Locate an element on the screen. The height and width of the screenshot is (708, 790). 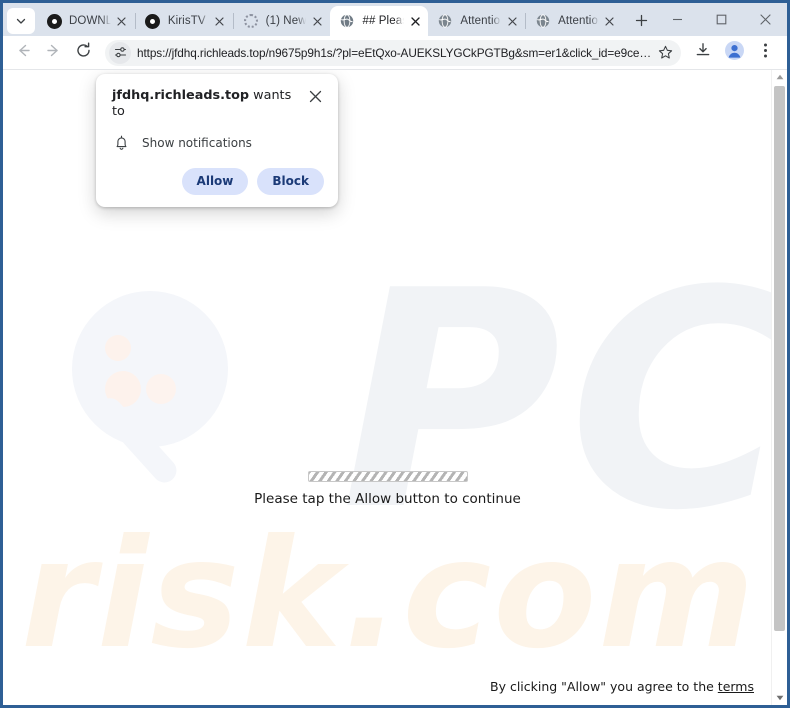
dialog-header: jfdhq.richleads.top wants to is located at coordinates (218, 104).